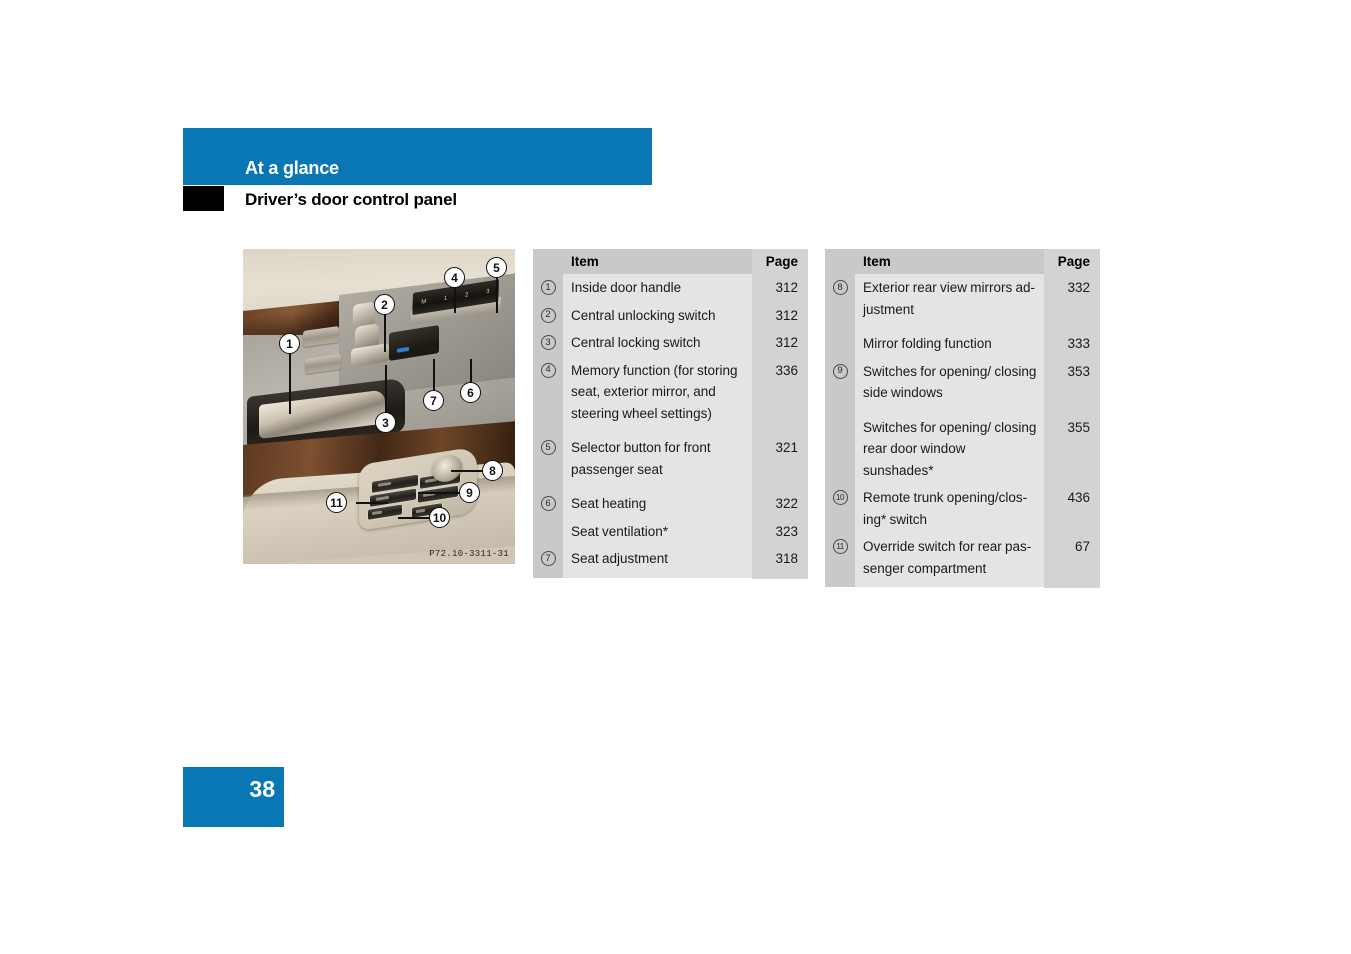 Image resolution: width=1351 pixels, height=954 pixels. I want to click on row-page-number: 67, so click(1072, 557).